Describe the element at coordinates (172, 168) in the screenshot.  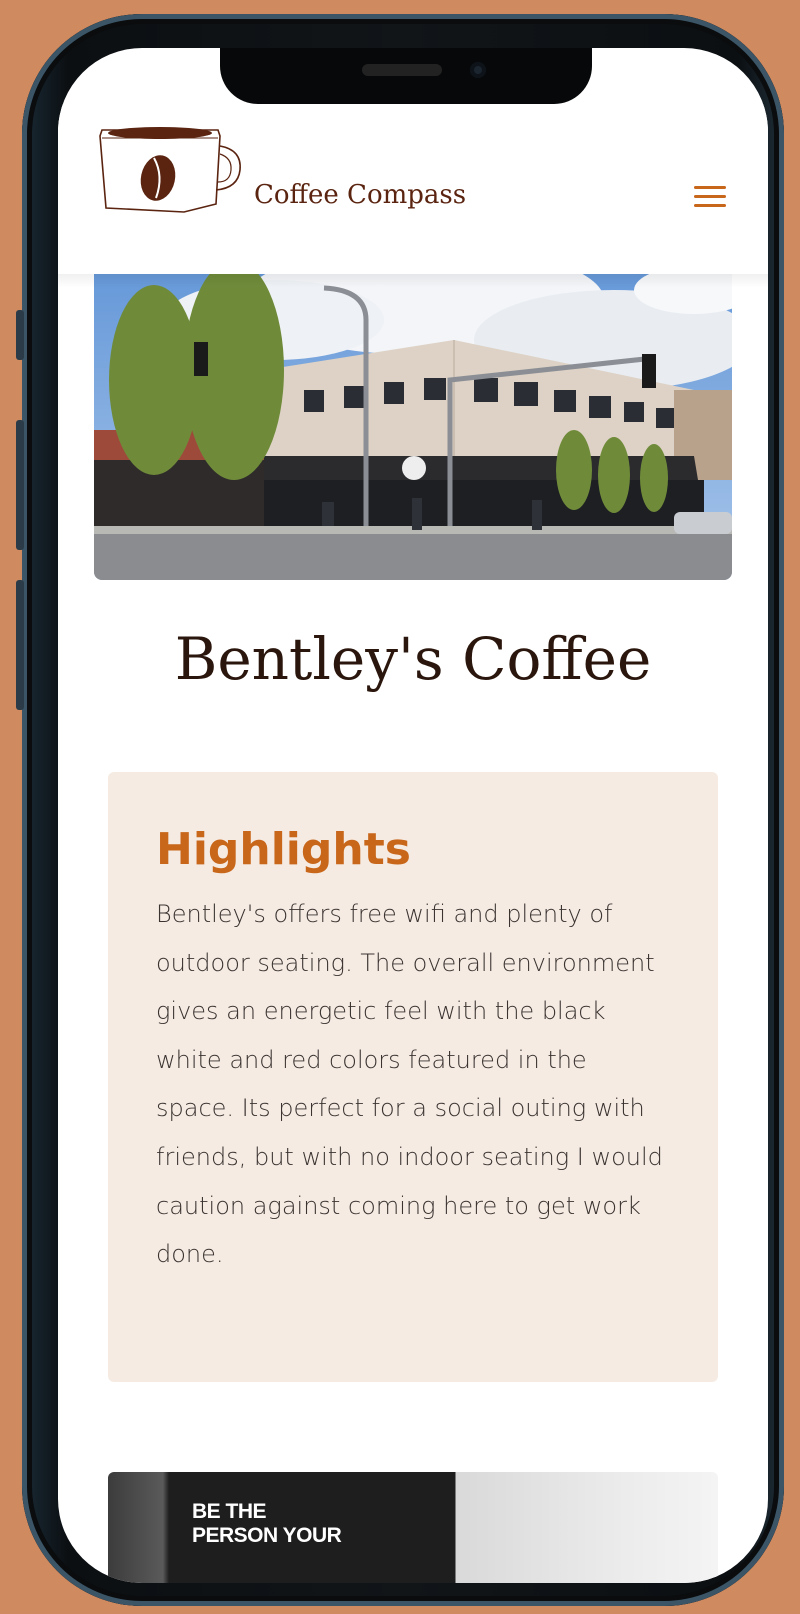
I see `coffee-mug-logo-icon` at that location.